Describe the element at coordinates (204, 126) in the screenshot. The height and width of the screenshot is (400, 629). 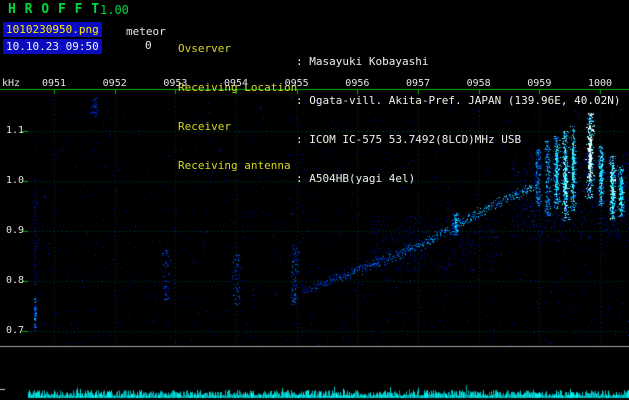
I see `info-label-receiver: Receiver` at that location.